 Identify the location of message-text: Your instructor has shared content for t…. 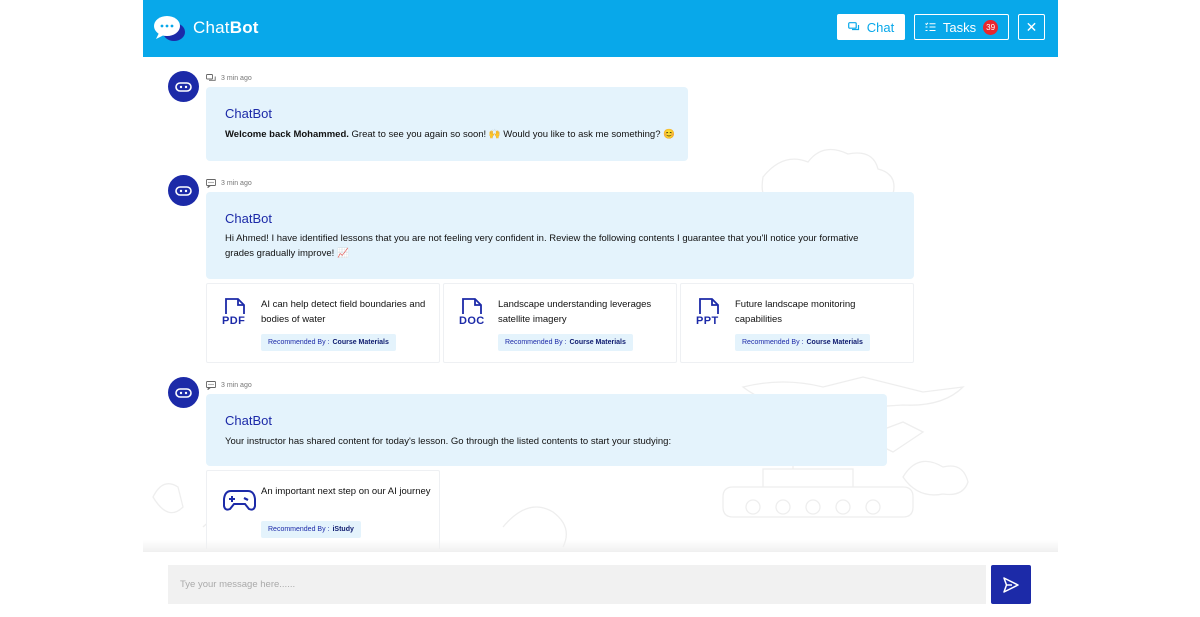
(448, 441).